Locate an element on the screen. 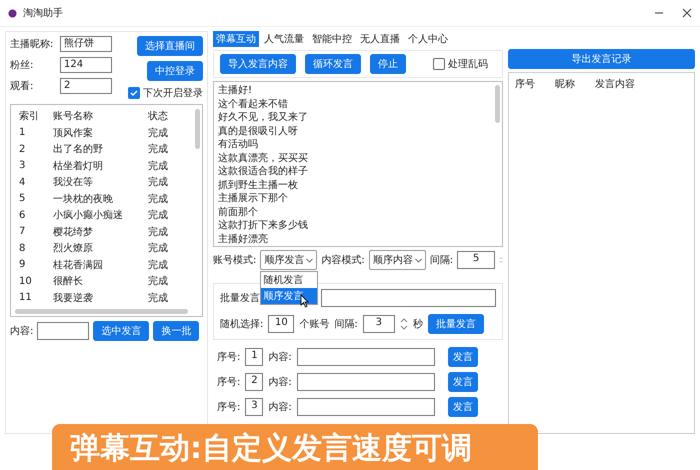 Image resolution: width=700 pixels, height=470 pixels. action-button: 停止 is located at coordinates (388, 64).